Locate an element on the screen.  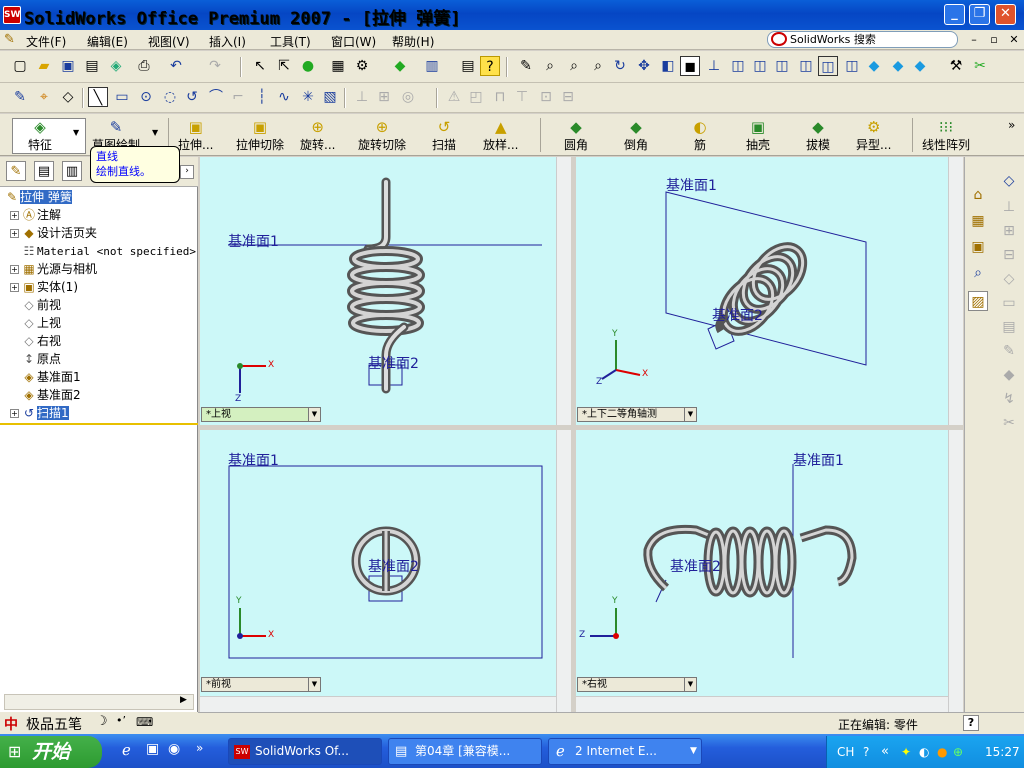
ime-keyboard-icon: ⌨ is located at coordinates (144, 722).